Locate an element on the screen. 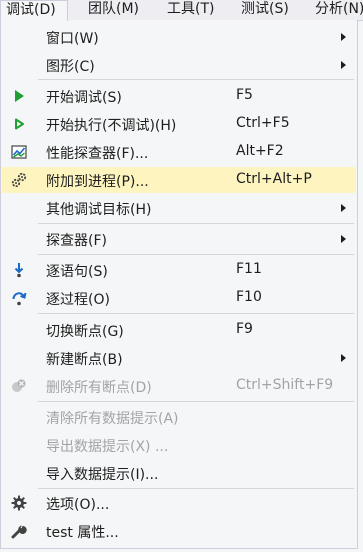 This screenshot has height=552, width=363. menu-debug-label: 调试(D) is located at coordinates (31, 10).